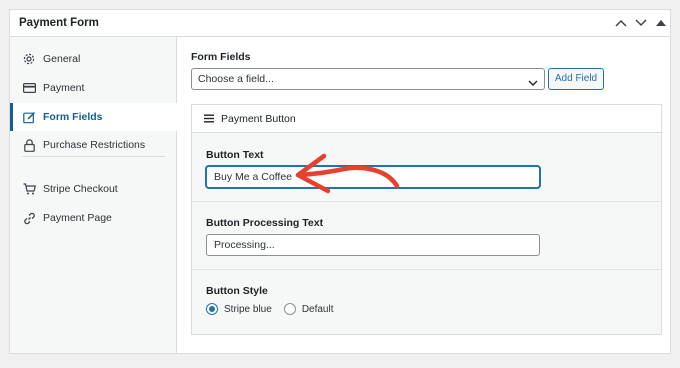 The image size is (680, 368). What do you see at coordinates (64, 88) in the screenshot?
I see `sidebar-item-label: Payment` at bounding box center [64, 88].